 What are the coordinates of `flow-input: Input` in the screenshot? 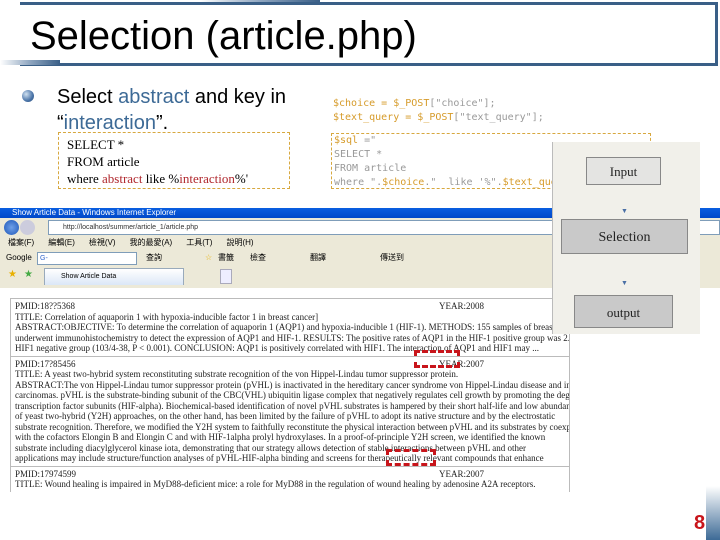 It's located at (623, 171).